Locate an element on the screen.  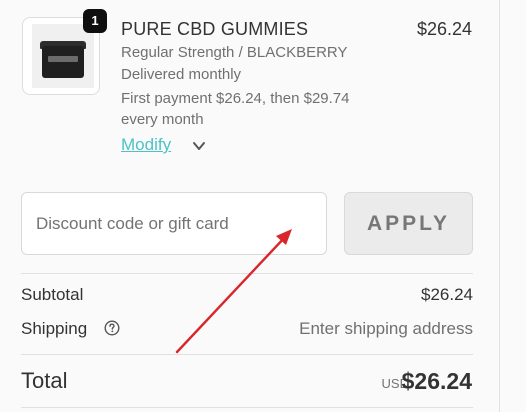
product-variant: Regular Strength / BLACKBERRY is located at coordinates (234, 52).